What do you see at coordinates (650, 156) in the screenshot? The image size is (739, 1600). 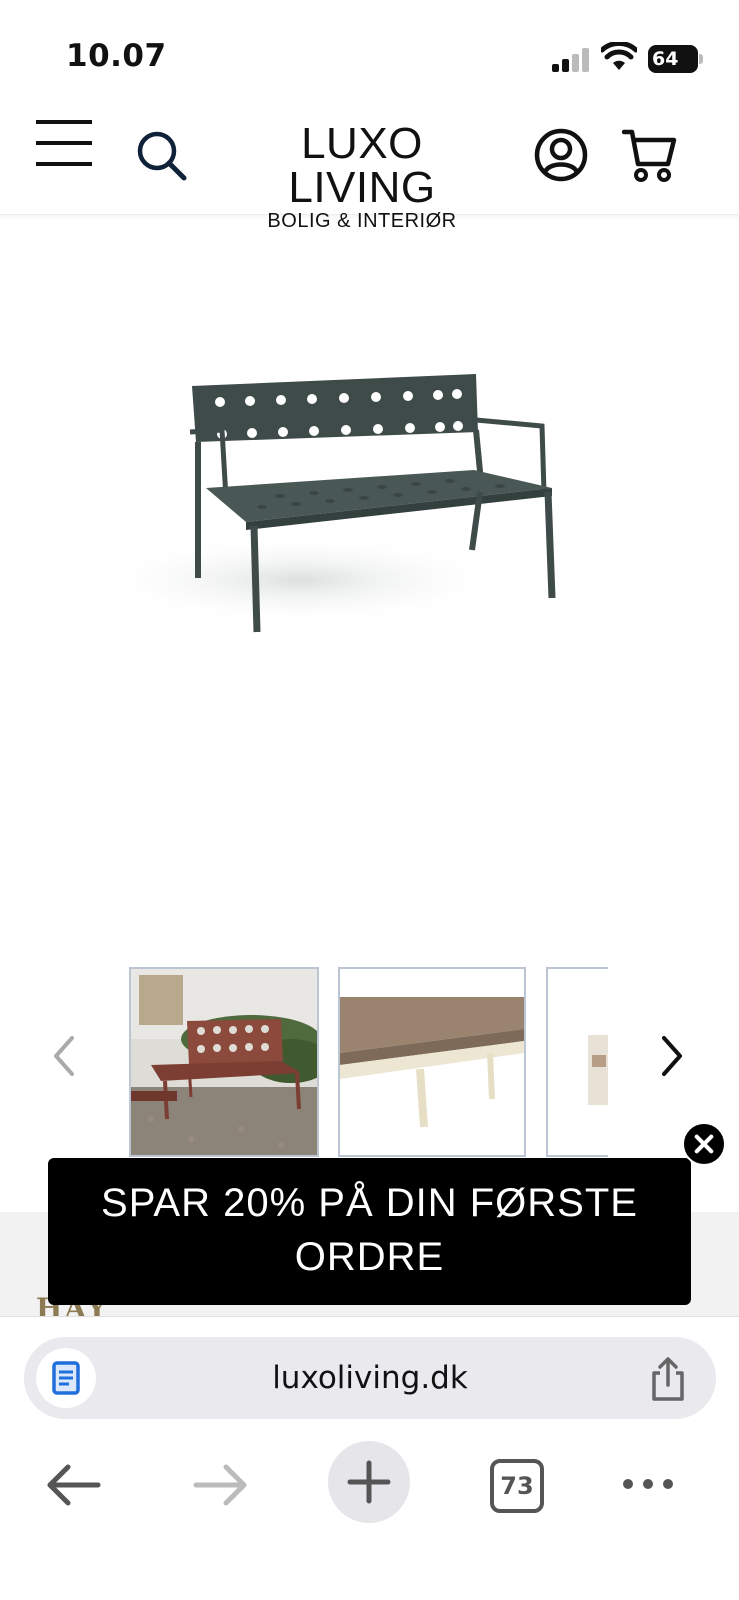 I see `cart-icon` at bounding box center [650, 156].